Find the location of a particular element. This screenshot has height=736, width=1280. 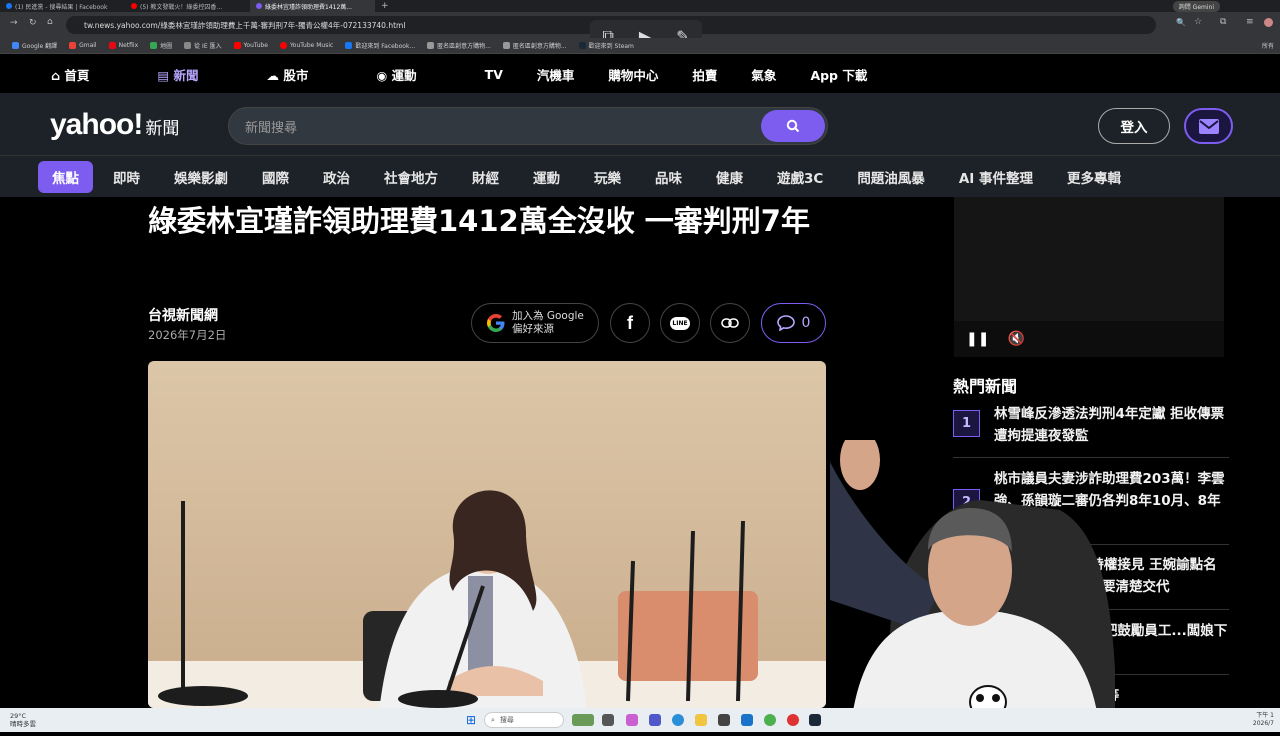

copy-link-button is located at coordinates (730, 323).